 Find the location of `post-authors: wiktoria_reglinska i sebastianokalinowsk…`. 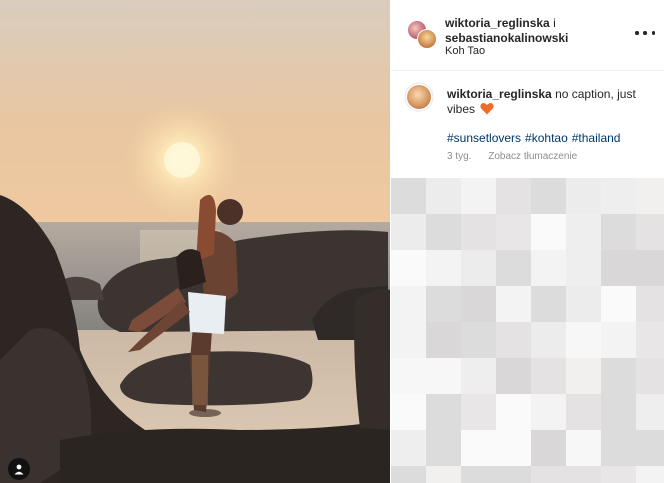

post-authors: wiktoria_reglinska i sebastianokalinowsk… is located at coordinates (506, 31).